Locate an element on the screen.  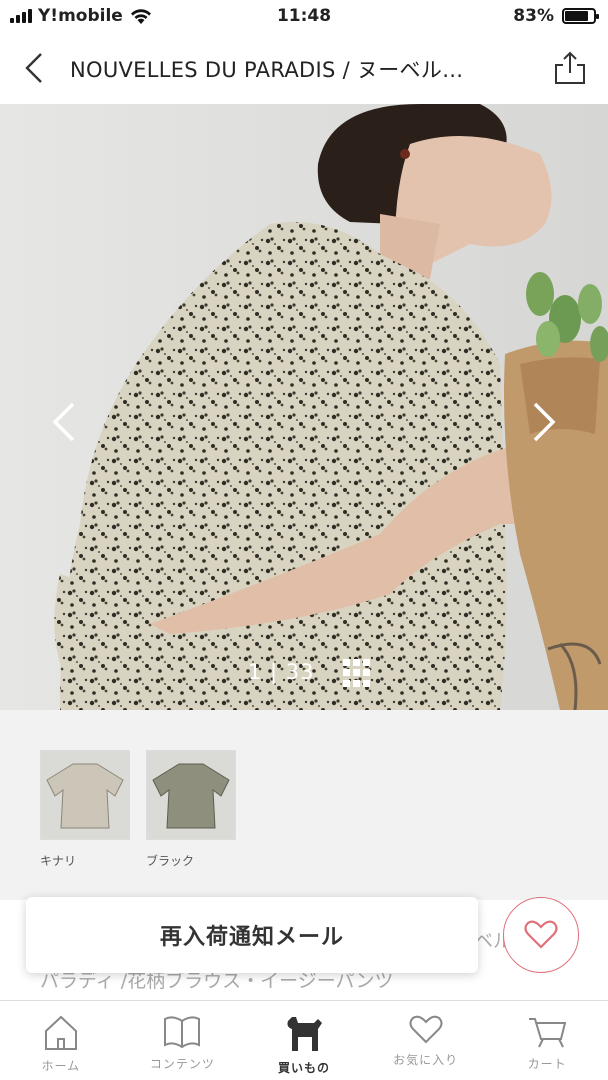
tab-label: 買いもの is located at coordinates (303, 1068).